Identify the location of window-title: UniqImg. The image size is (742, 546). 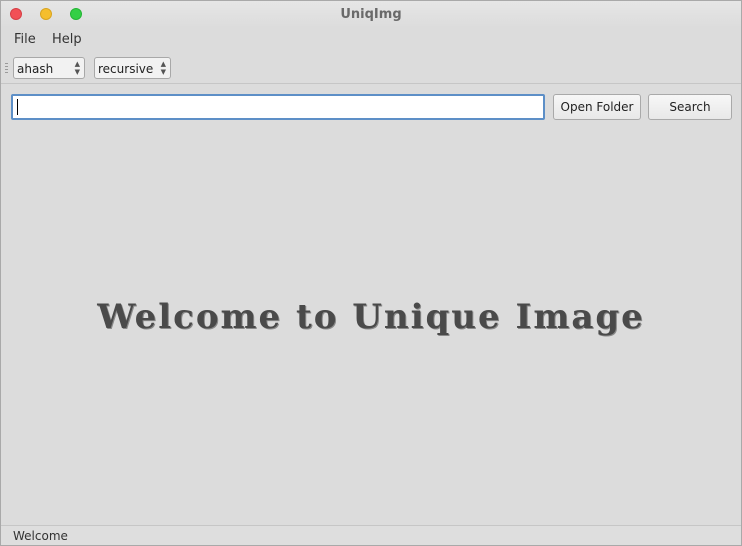
(371, 14).